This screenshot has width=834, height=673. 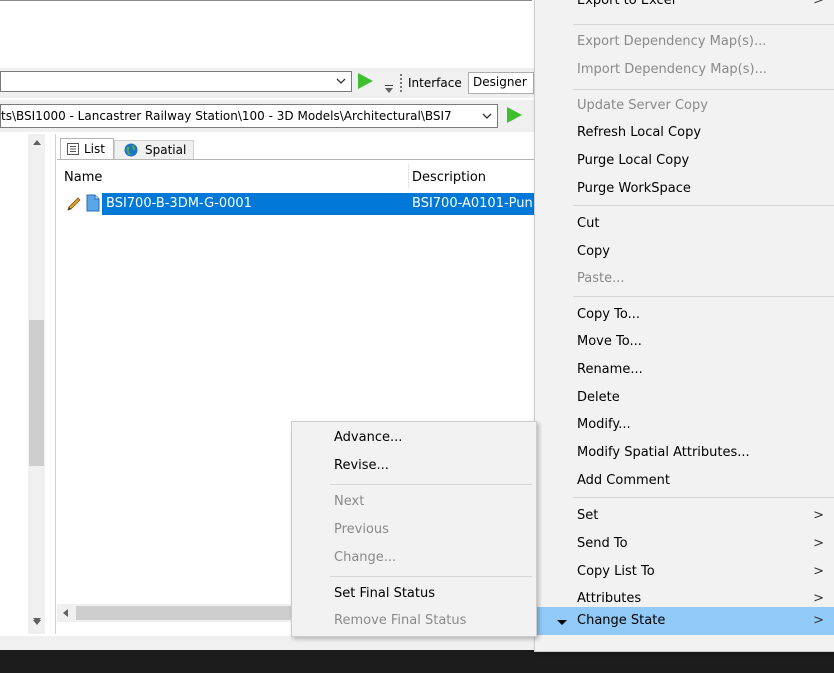 What do you see at coordinates (166, 150) in the screenshot?
I see `tab-spatial-label: Spatial` at bounding box center [166, 150].